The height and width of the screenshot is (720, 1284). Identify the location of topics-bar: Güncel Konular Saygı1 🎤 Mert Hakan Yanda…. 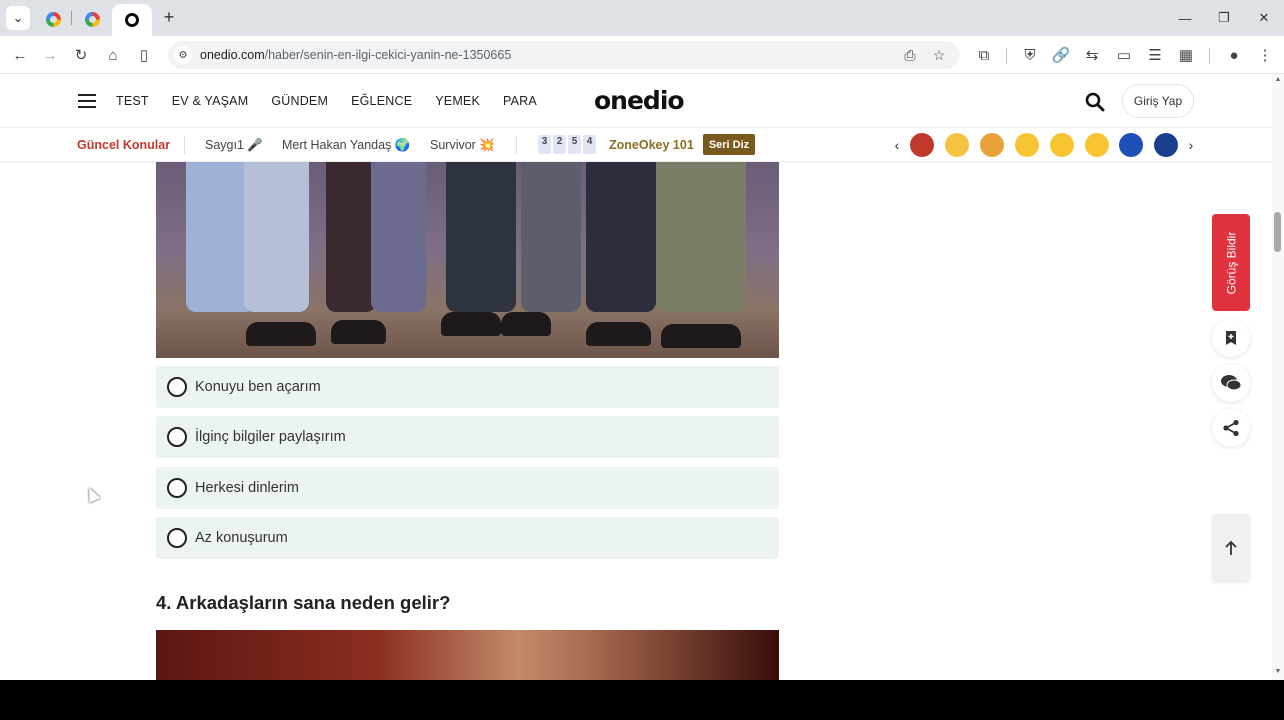
(636, 145).